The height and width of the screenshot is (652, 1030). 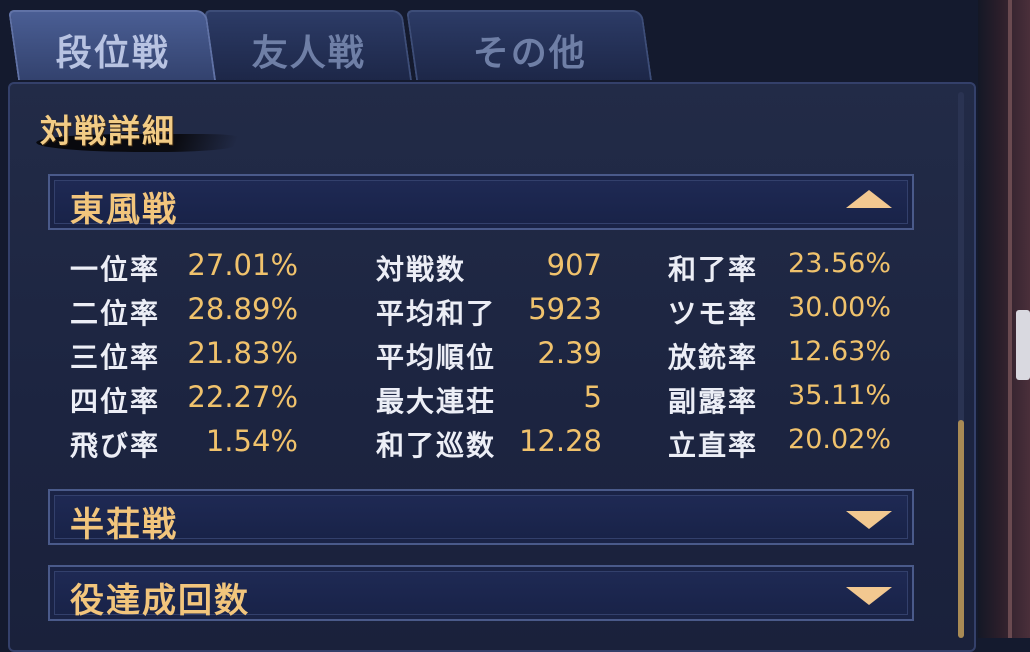 I want to click on stats-row: 一位率 27.01% 対戦数 907 和了率 23.56%, so click(x=480, y=270).